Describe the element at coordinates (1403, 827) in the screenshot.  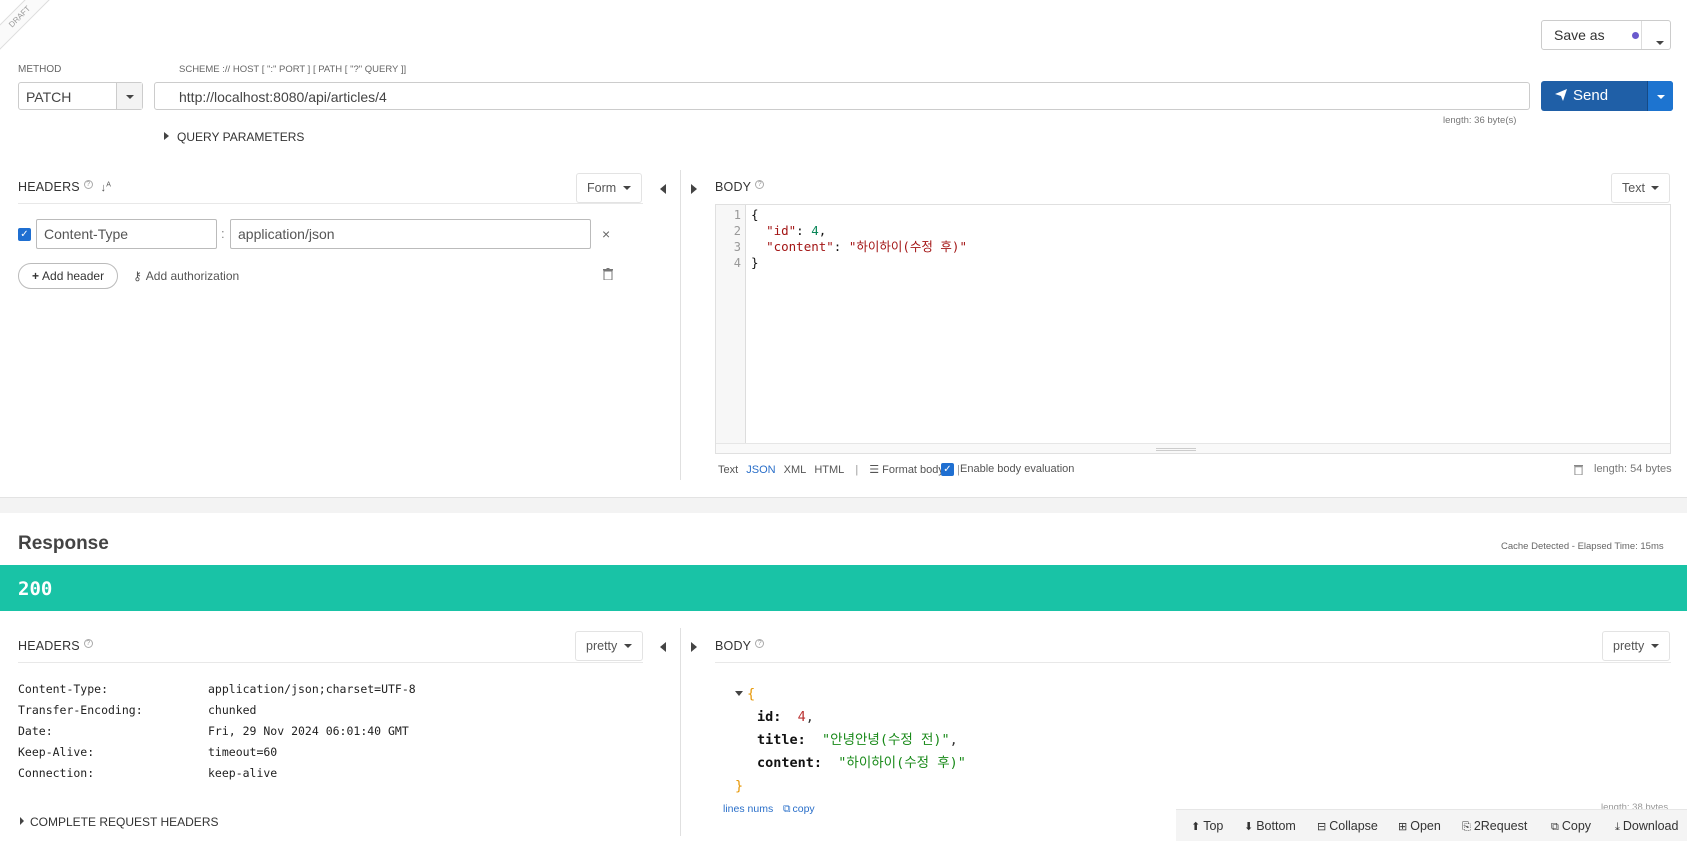
I see `plus-square-icon: ⊞` at that location.